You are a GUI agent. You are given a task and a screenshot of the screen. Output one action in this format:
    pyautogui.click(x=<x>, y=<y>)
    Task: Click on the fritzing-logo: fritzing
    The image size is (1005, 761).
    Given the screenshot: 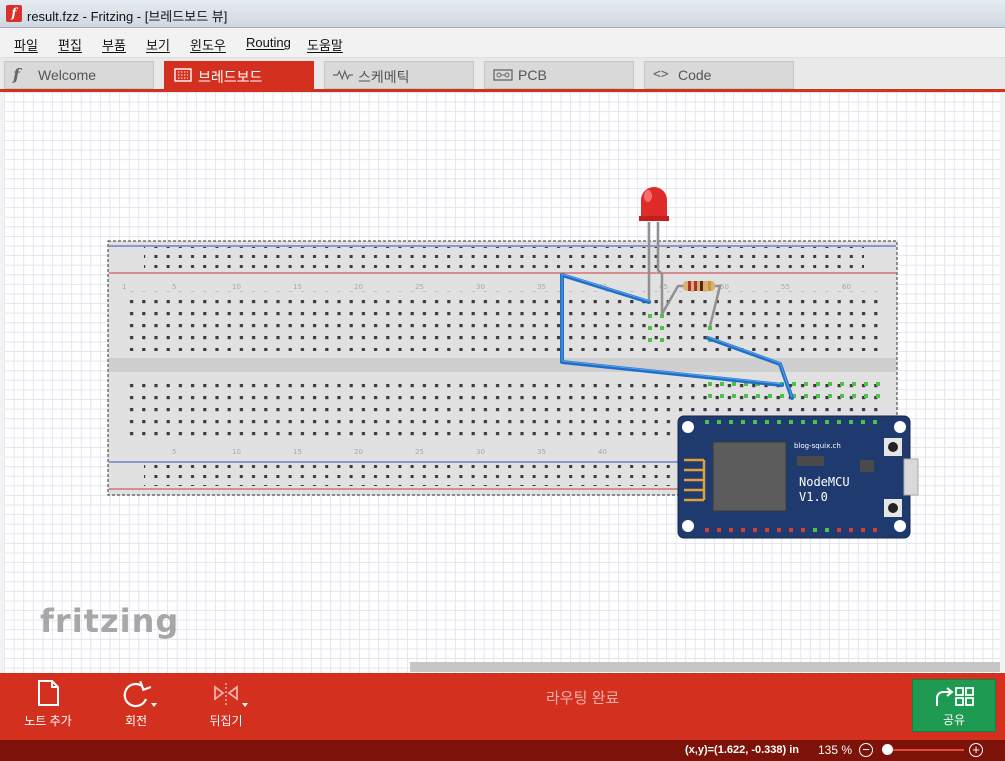 What is the action you would take?
    pyautogui.click(x=110, y=621)
    